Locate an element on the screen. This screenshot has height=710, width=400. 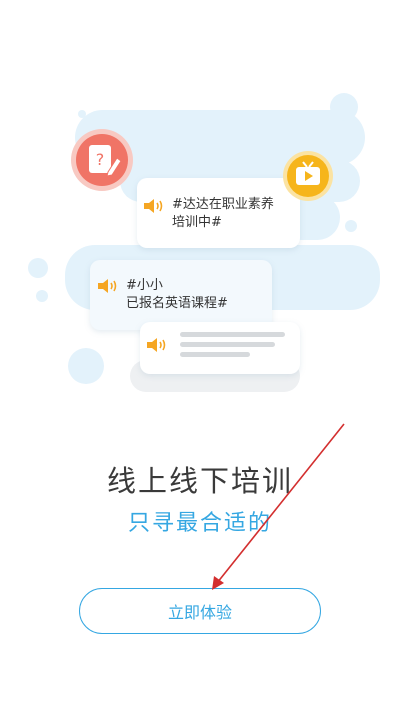
question-note-icon: ? is located at coordinates (102, 160).